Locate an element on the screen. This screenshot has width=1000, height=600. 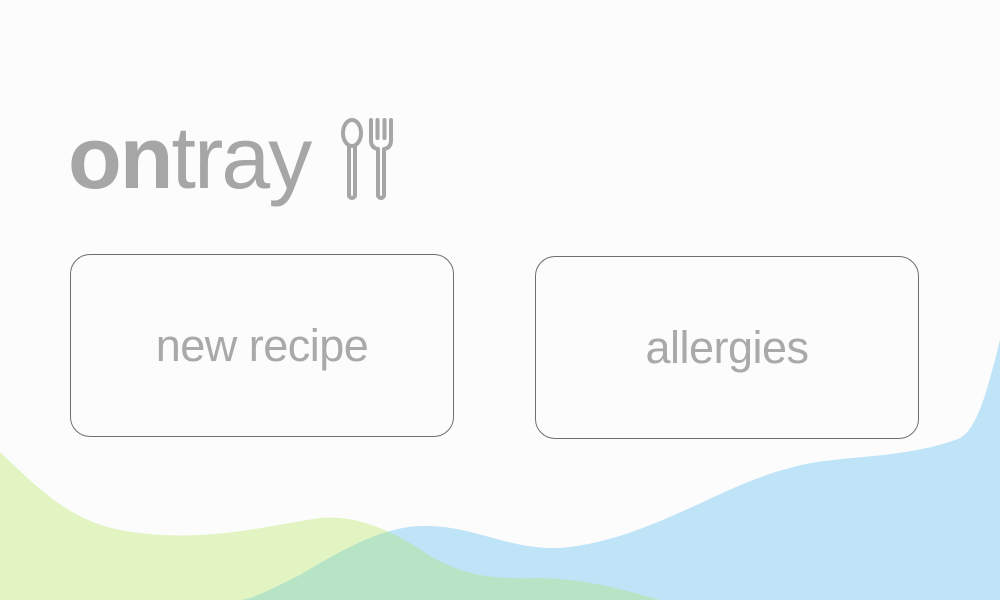
allergies-label: allergies is located at coordinates (727, 347).